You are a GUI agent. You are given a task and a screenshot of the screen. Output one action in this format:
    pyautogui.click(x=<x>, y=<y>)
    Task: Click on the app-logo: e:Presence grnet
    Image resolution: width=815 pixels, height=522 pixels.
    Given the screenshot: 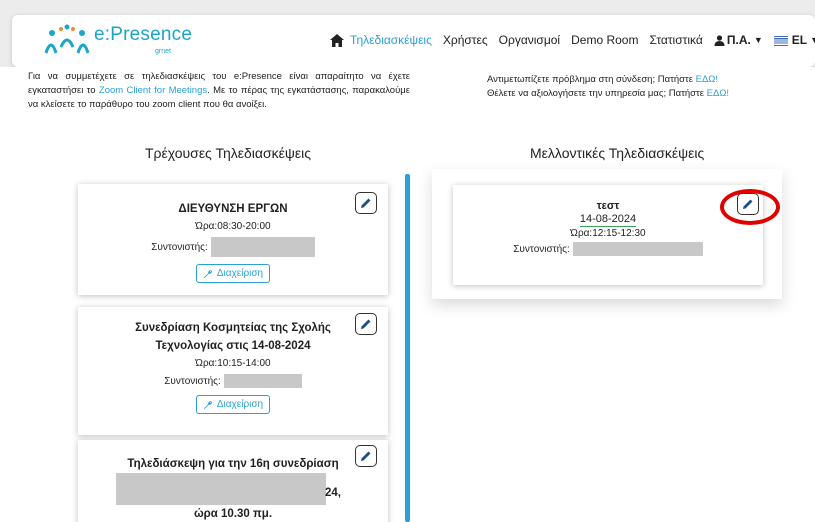 What is the action you would take?
    pyautogui.click(x=127, y=42)
    